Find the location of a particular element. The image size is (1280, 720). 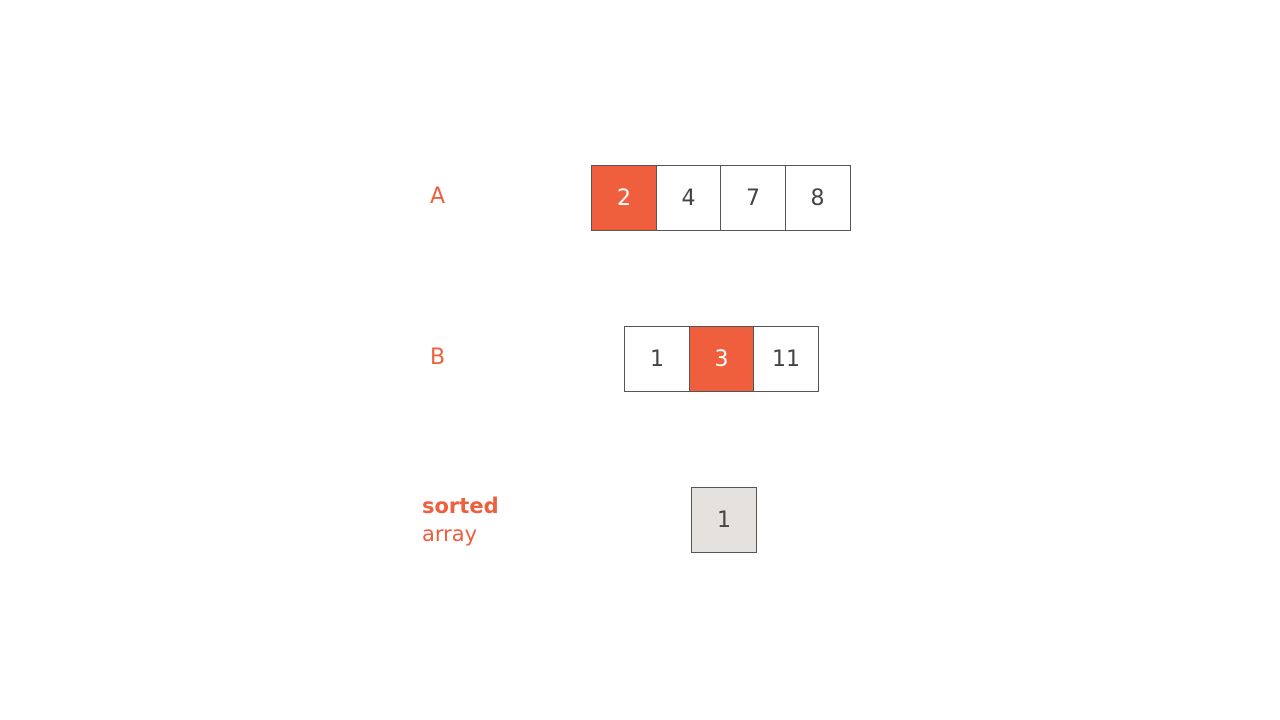

sorted-label-bold: sorted is located at coordinates (460, 506).